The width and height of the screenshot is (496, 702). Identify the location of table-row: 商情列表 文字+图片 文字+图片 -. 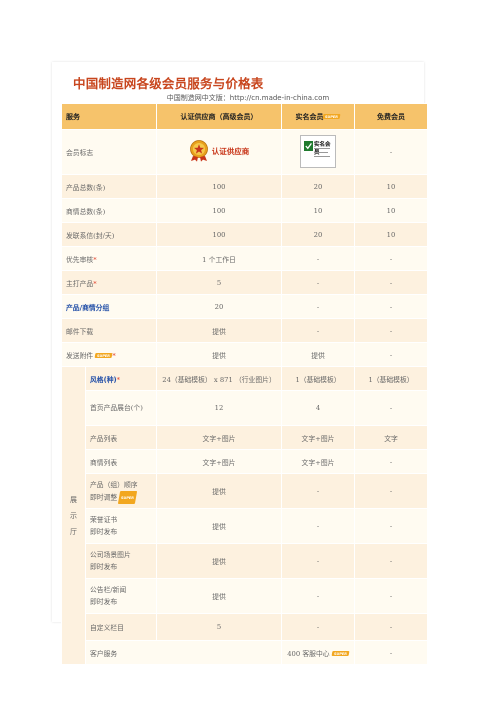
(245, 461).